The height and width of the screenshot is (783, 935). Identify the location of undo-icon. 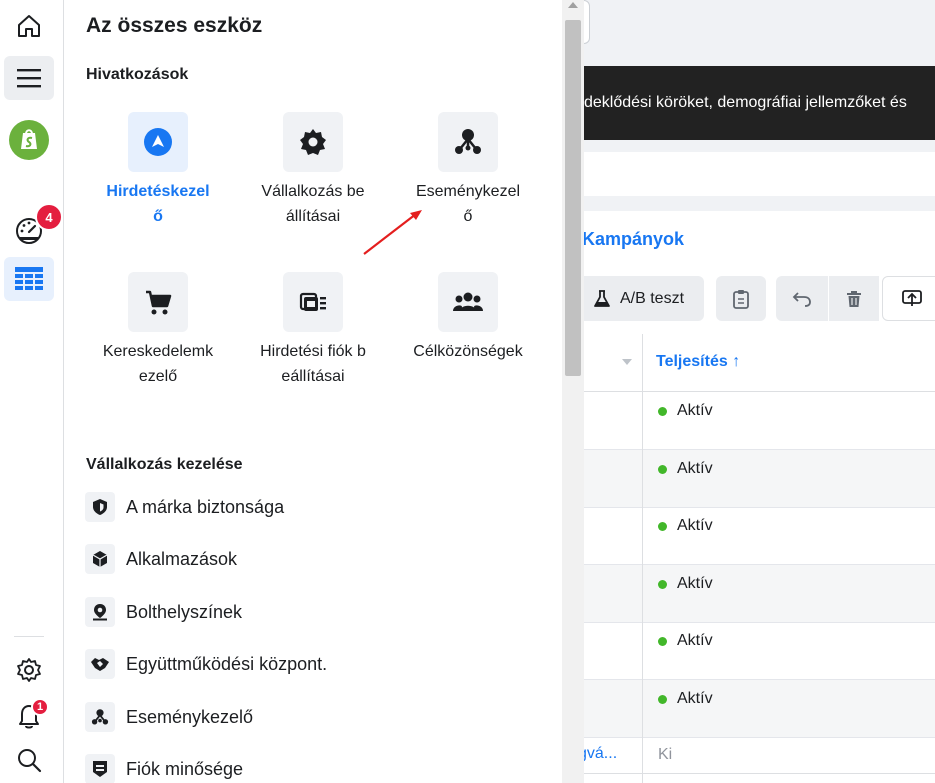
(801, 299).